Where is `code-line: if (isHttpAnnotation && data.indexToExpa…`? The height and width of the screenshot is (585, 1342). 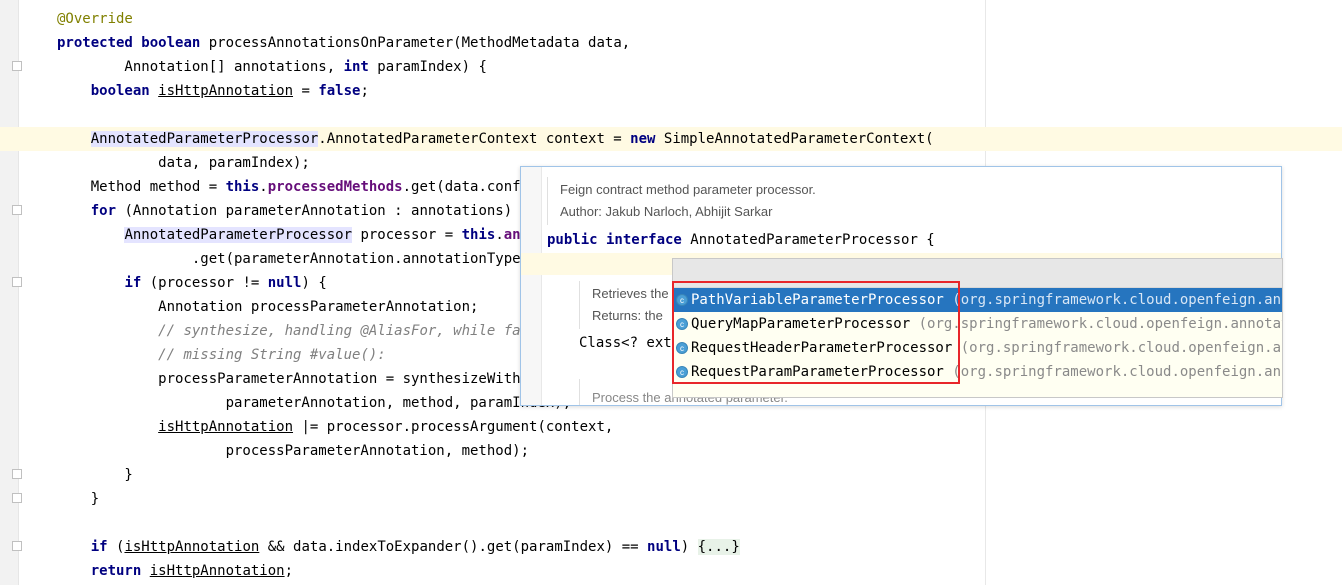
code-line: if (isHttpAnnotation && data.indexToExpa… is located at coordinates (398, 547).